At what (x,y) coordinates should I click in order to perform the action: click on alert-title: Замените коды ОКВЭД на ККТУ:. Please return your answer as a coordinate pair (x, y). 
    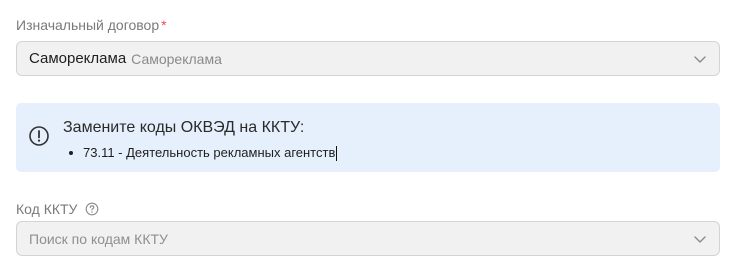
    Looking at the image, I should click on (184, 127).